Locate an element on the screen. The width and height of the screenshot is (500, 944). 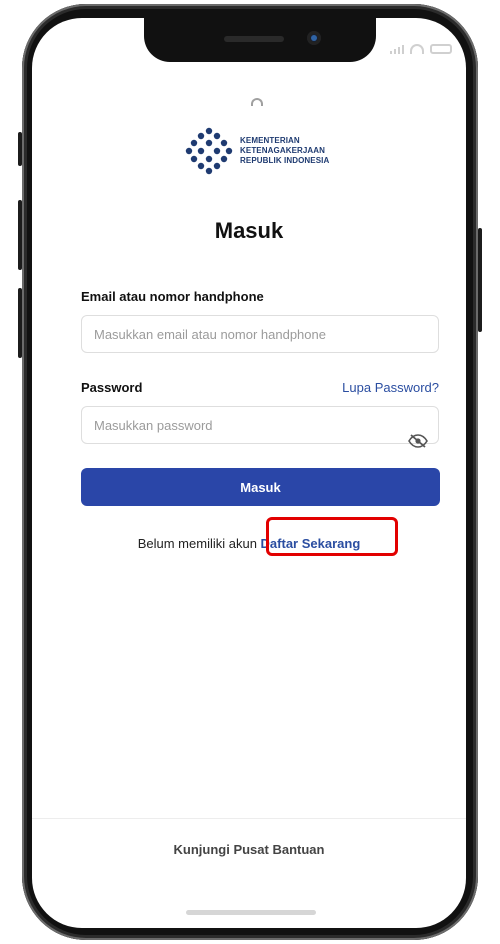
volume-down-button is located at coordinates (20, 323).